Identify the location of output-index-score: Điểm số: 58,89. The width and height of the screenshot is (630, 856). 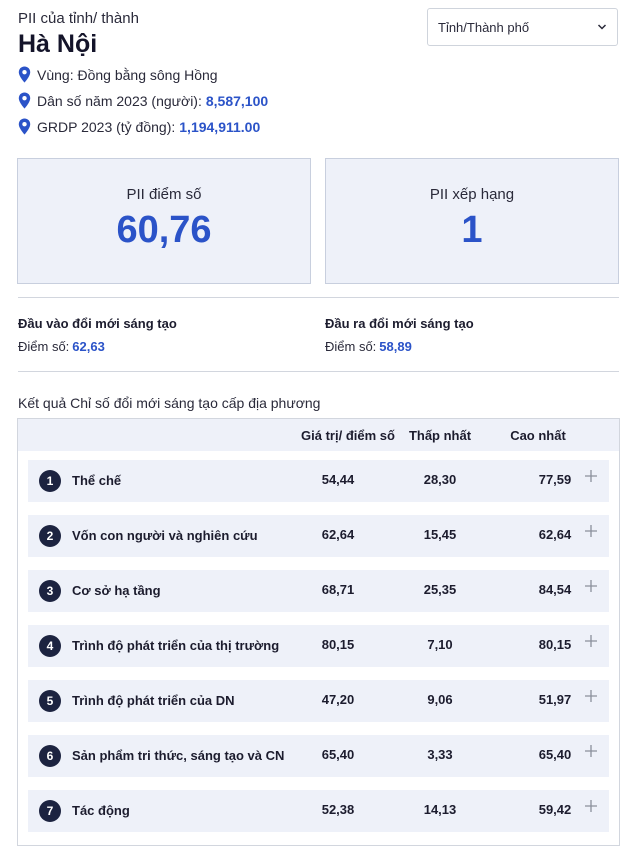
(368, 346).